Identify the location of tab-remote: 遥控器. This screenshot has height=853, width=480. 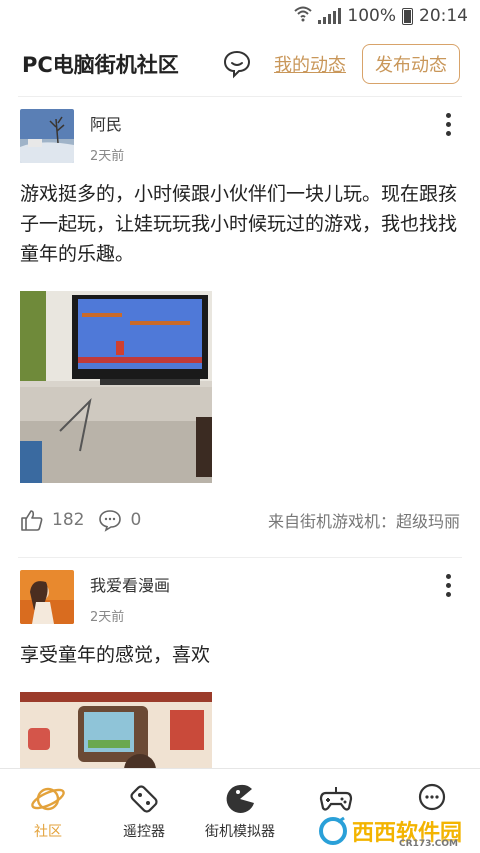
(144, 811).